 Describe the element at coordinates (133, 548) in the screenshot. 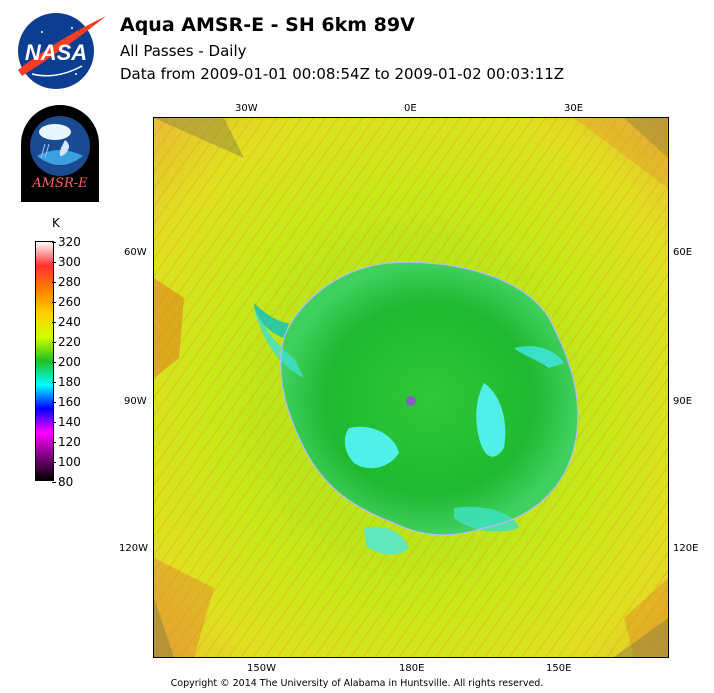

I see `left-tick-label: 120W` at that location.